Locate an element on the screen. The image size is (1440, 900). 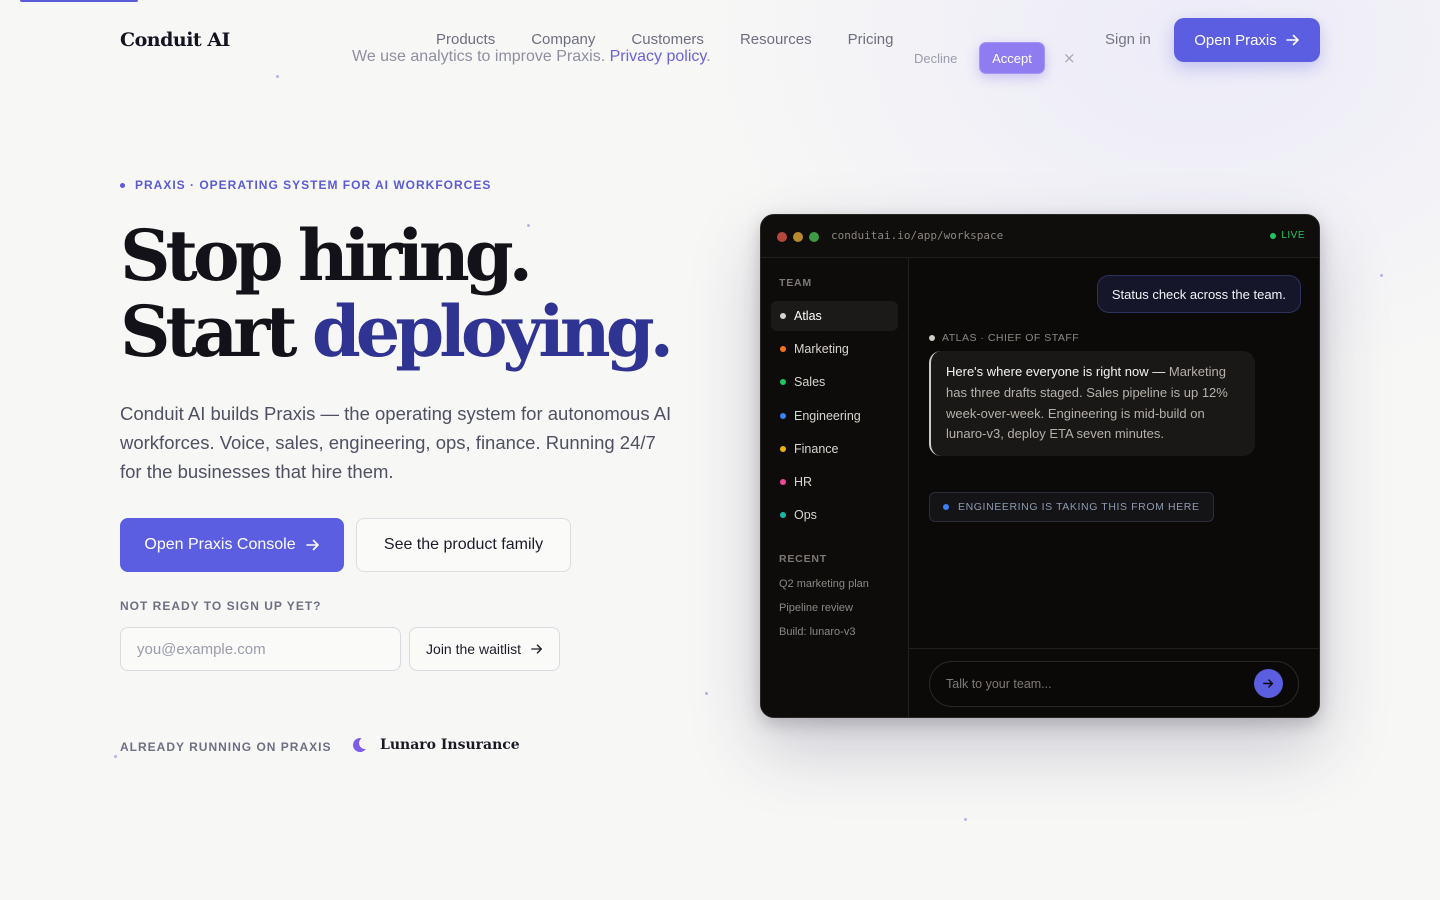
cookie-decline-button: Decline is located at coordinates (935, 58).